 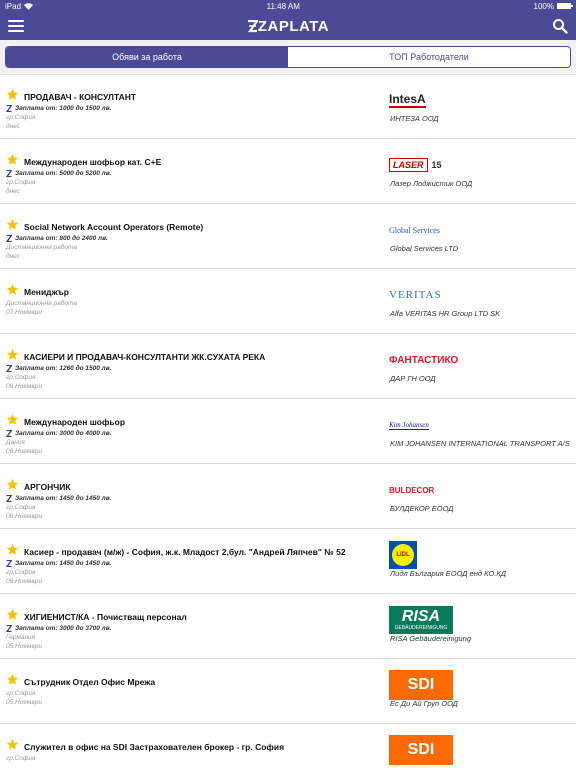 What do you see at coordinates (424, 248) in the screenshot?
I see `company-name: Global Services LTD` at bounding box center [424, 248].